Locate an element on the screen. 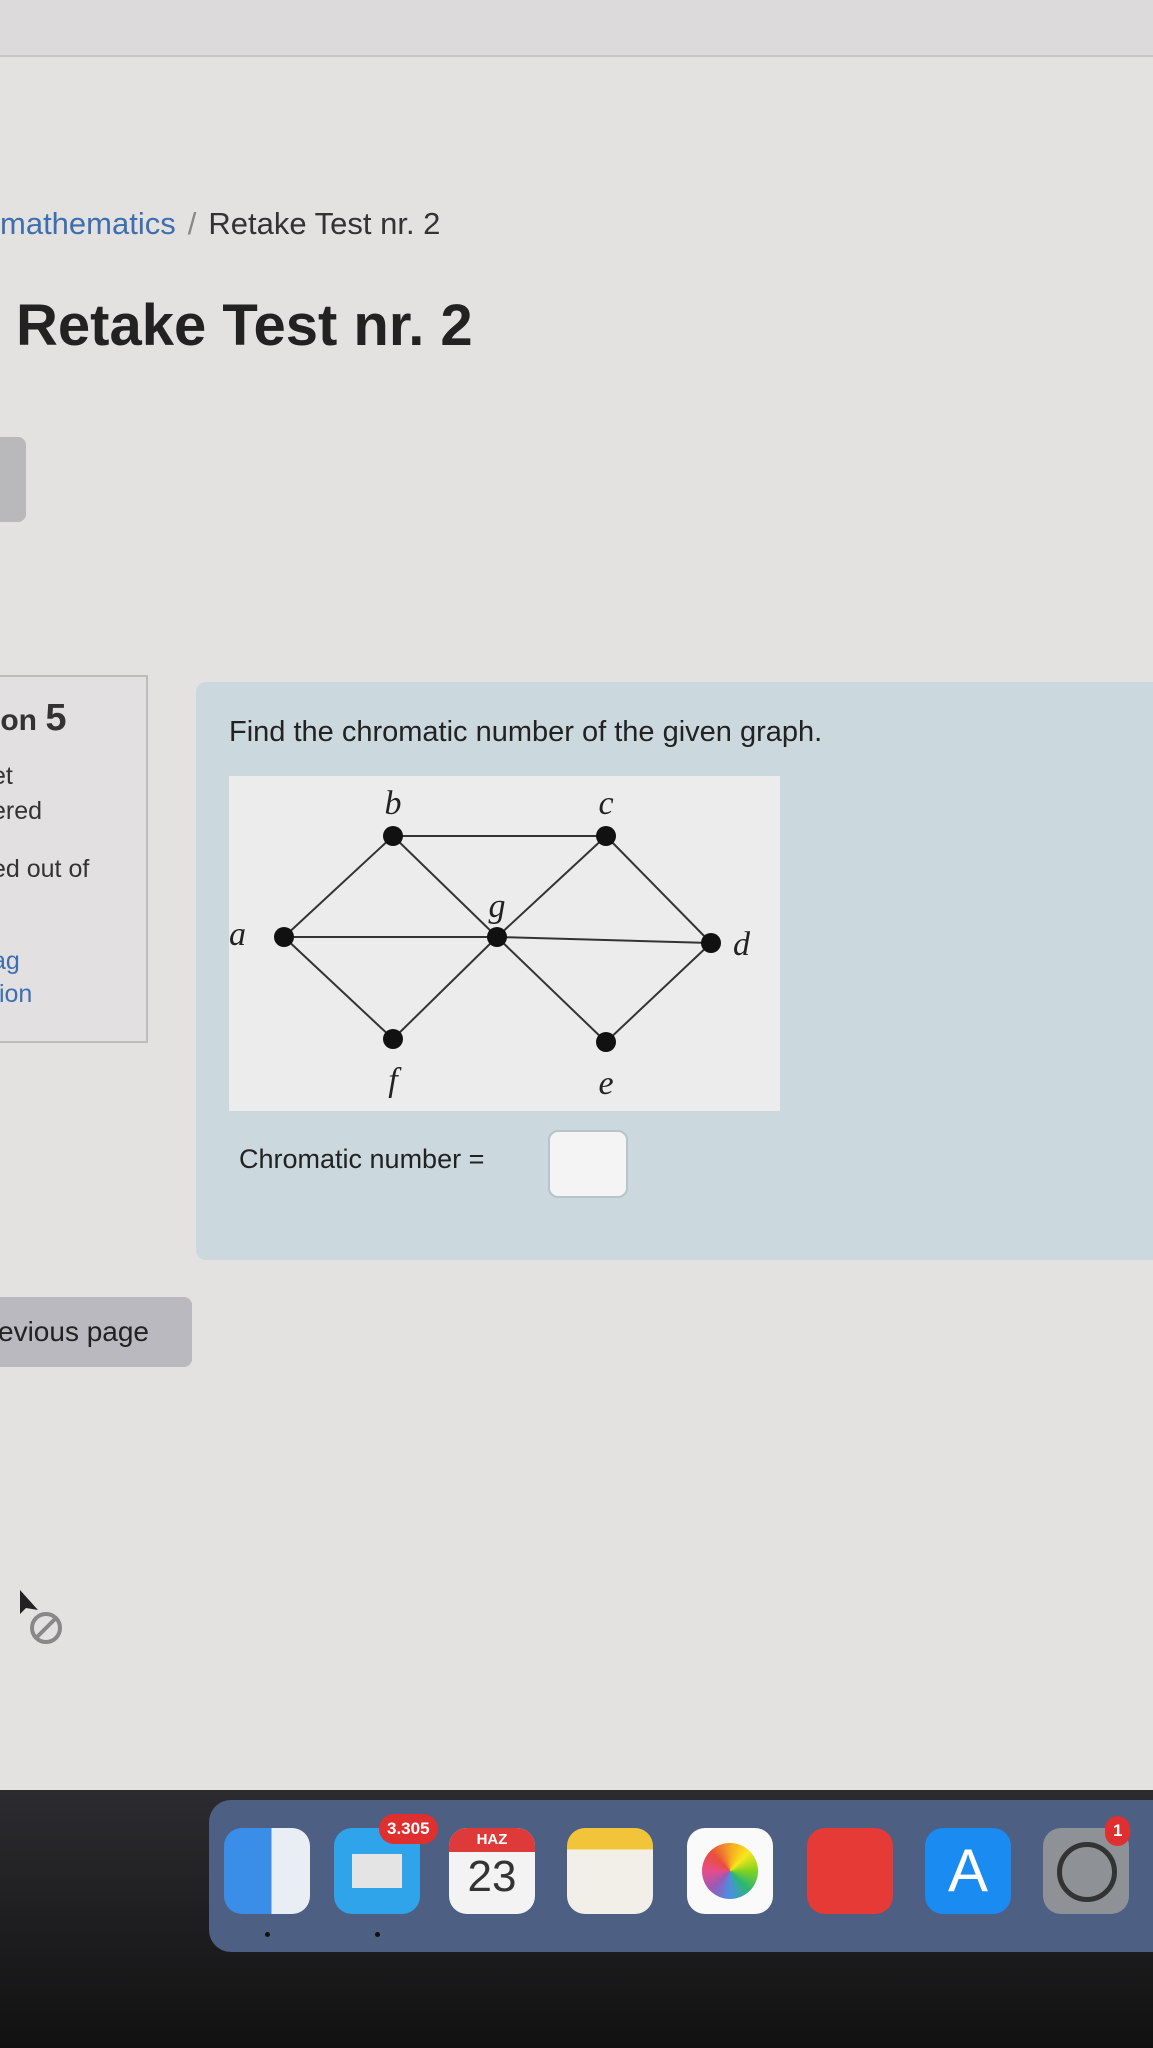  graph-edge-c-g is located at coordinates (551, 886).